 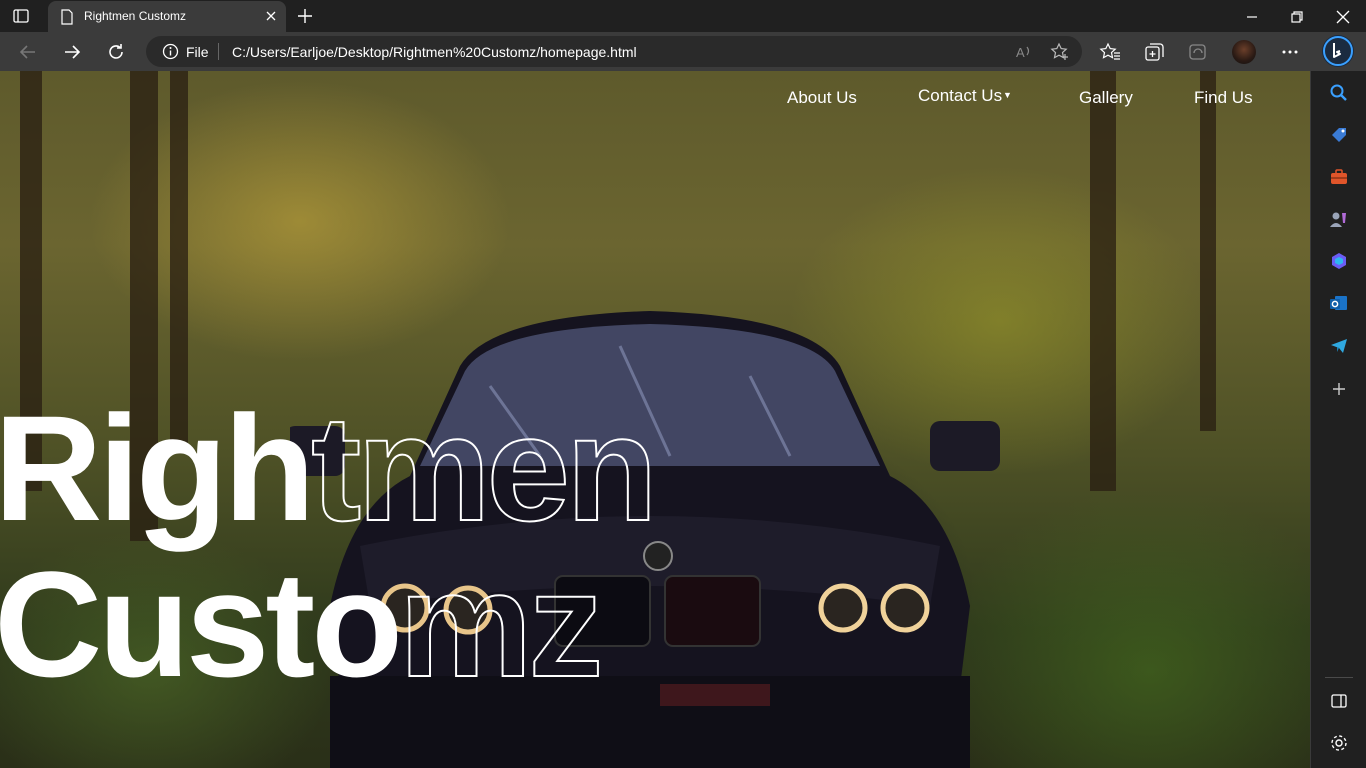 What do you see at coordinates (21, 16) in the screenshot?
I see `tab-actions-icon` at bounding box center [21, 16].